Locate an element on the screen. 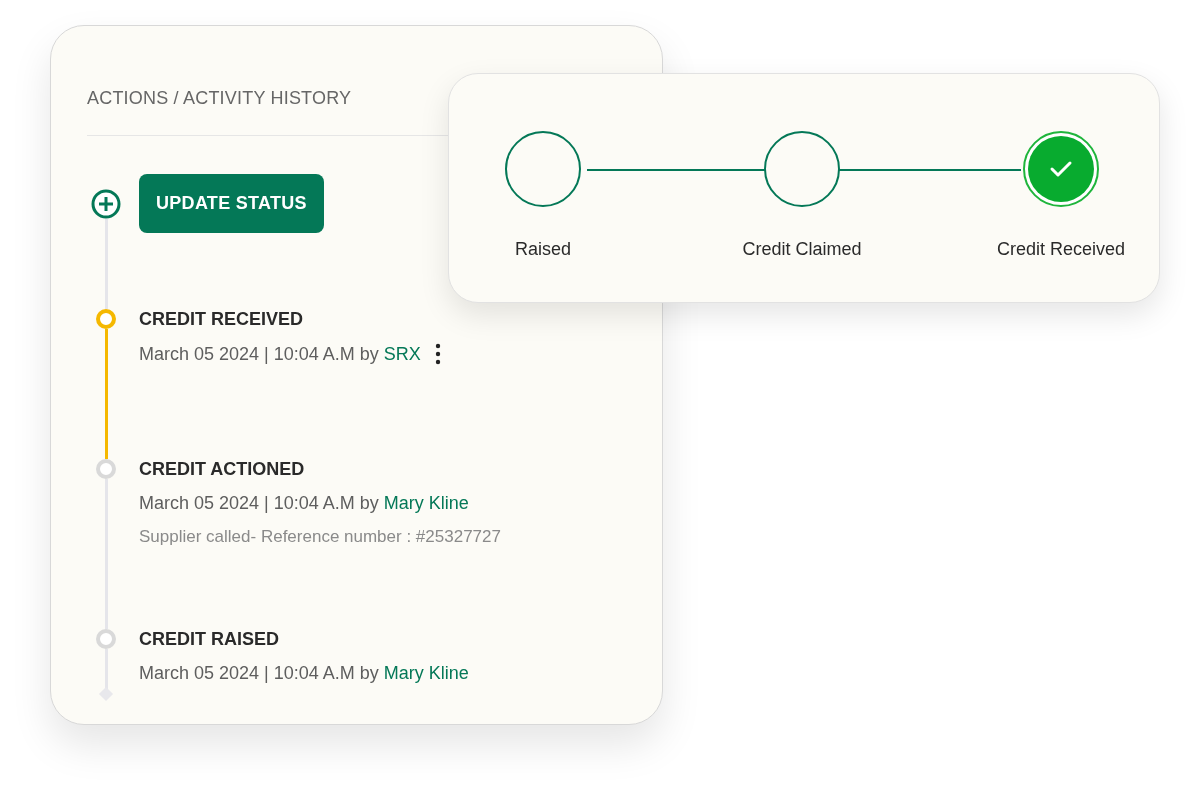 The image size is (1200, 801). event-note: Supplier called- Reference number : #25327727 is located at coordinates (320, 537).